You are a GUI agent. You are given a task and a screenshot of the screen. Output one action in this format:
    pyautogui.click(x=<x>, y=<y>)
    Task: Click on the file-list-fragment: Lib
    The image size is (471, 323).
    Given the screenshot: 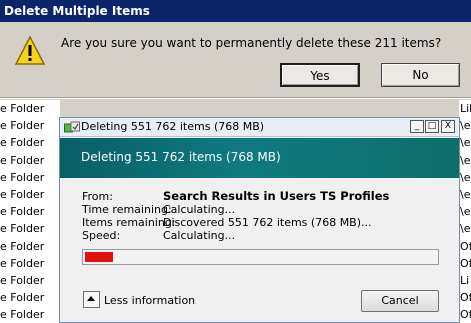 What is the action you would take?
    pyautogui.click(x=465, y=108)
    